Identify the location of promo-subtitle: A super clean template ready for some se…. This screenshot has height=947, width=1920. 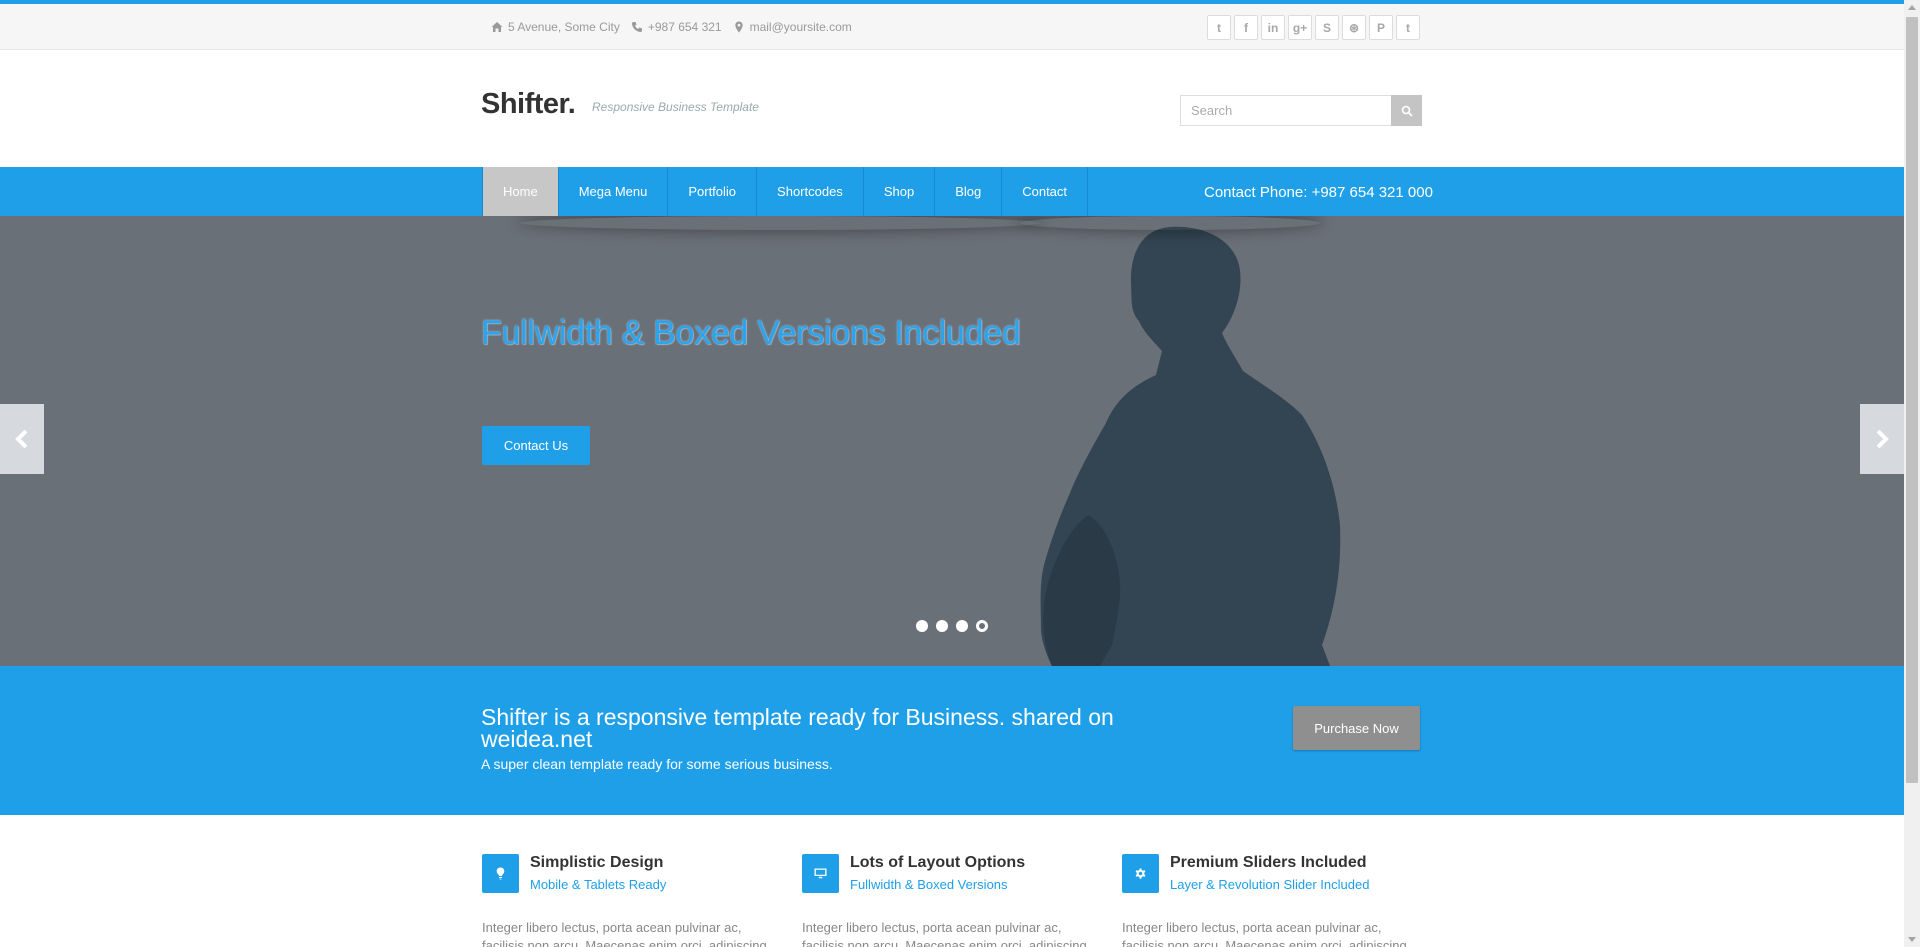
(657, 764).